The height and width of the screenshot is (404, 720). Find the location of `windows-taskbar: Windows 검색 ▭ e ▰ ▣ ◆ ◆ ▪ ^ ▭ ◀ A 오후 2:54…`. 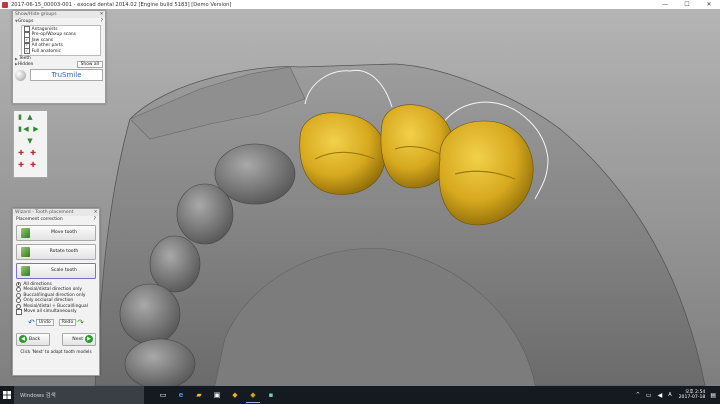

windows-taskbar: Windows 검색 ▭ e ▰ ▣ ◆ ◆ ▪ ^ ▭ ◀ A 오후 2:54… is located at coordinates (360, 395).